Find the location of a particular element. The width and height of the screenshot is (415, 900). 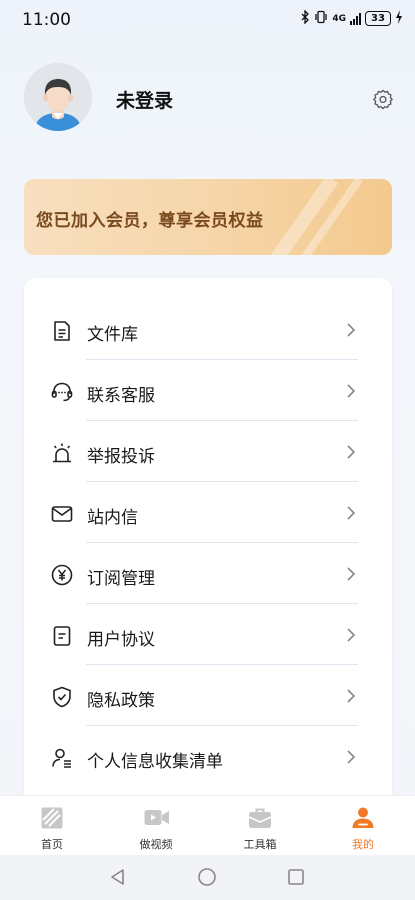

banner-text: 您已加入会员，尊享会员权益 is located at coordinates (150, 221).